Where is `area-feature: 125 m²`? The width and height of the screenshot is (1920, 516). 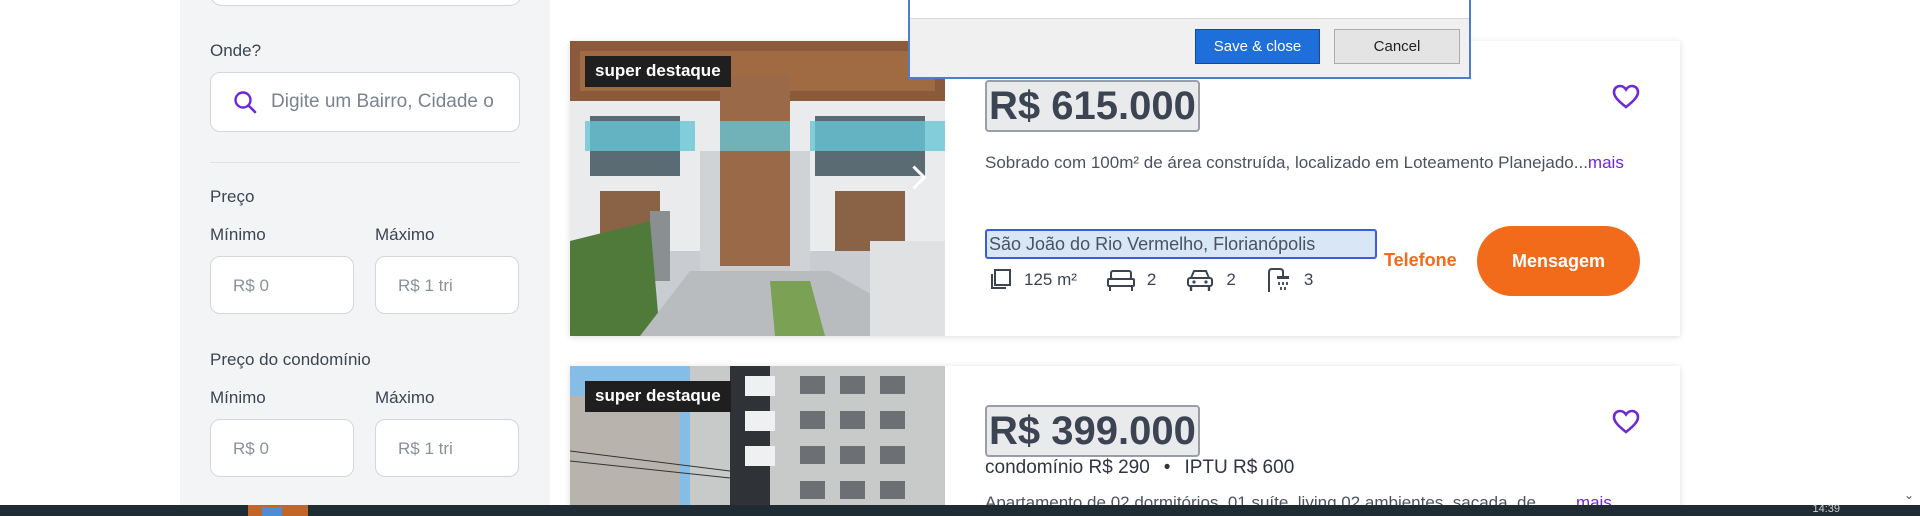
area-feature: 125 m² is located at coordinates (1032, 280).